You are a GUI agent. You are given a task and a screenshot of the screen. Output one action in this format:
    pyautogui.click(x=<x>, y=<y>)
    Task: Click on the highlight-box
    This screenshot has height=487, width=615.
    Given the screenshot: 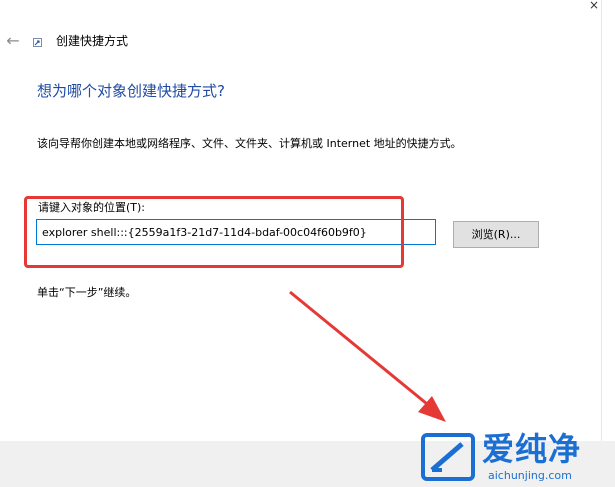 What is the action you would take?
    pyautogui.click(x=214, y=232)
    